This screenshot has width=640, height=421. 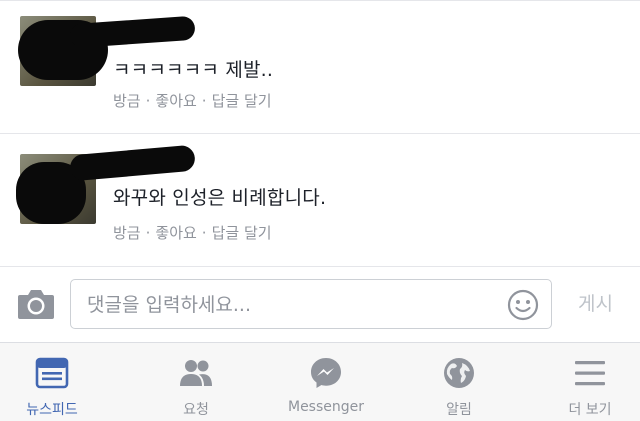 What do you see at coordinates (326, 373) in the screenshot?
I see `messenger-icon` at bounding box center [326, 373].